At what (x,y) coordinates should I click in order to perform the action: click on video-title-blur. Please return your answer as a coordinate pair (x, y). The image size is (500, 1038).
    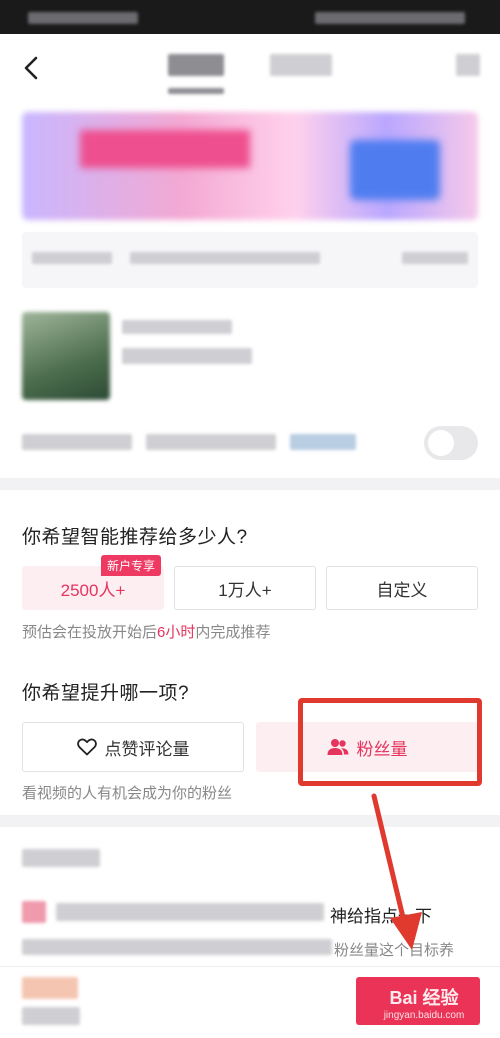
    Looking at the image, I should click on (177, 327).